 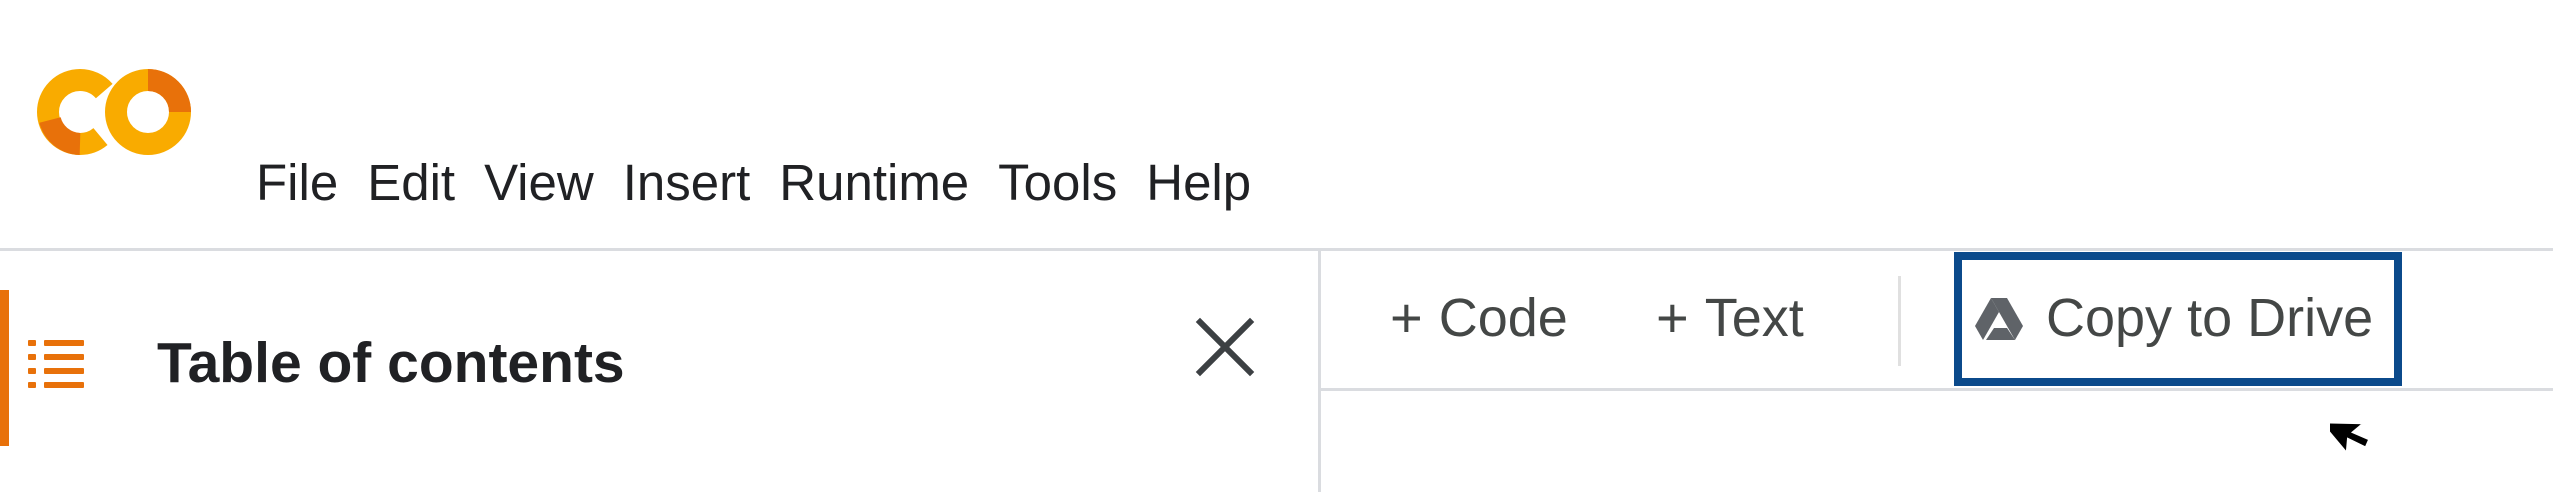 I want to click on sidebar-title: Table of contents, so click(x=391, y=363).